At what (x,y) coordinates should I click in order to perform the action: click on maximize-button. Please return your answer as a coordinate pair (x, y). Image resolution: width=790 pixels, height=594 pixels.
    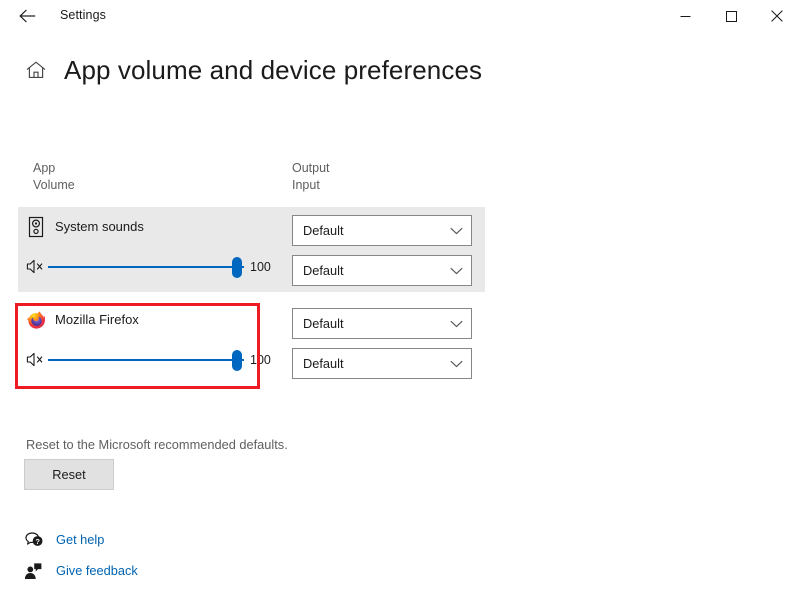
    Looking at the image, I should click on (731, 16).